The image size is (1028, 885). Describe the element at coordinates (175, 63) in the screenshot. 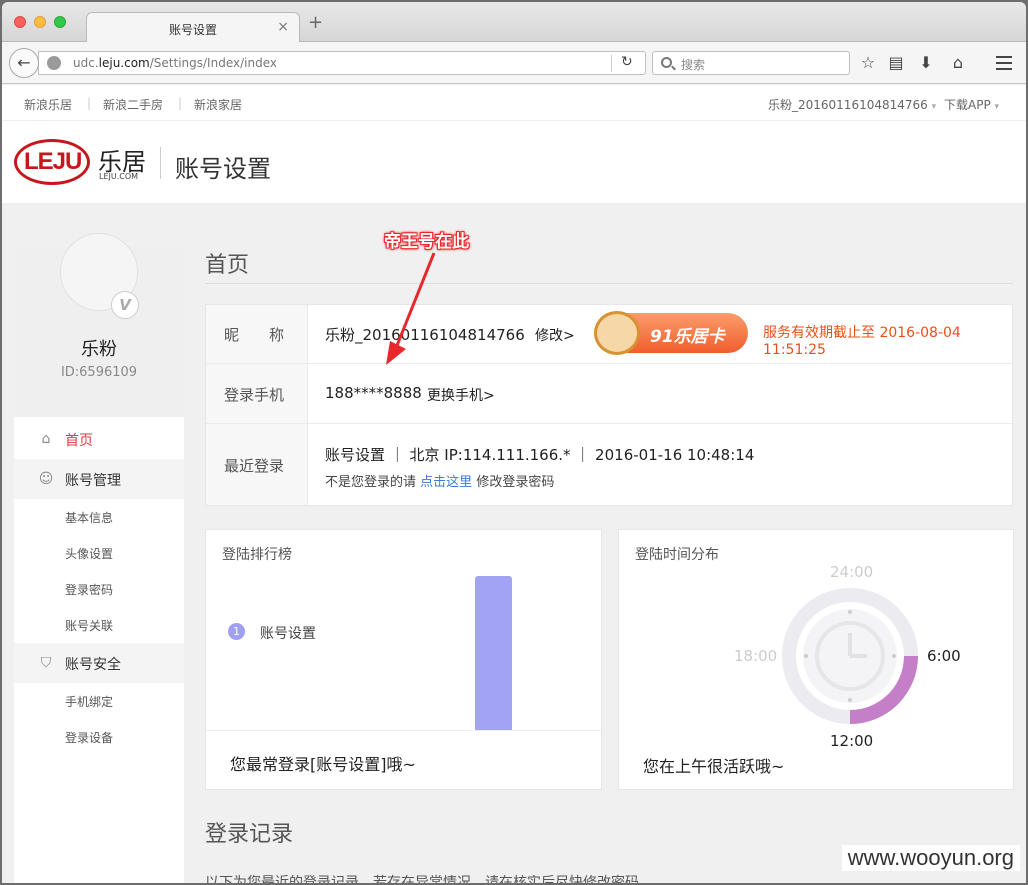

I see `url-text: udc.leju.com/Settings/Index/index` at that location.